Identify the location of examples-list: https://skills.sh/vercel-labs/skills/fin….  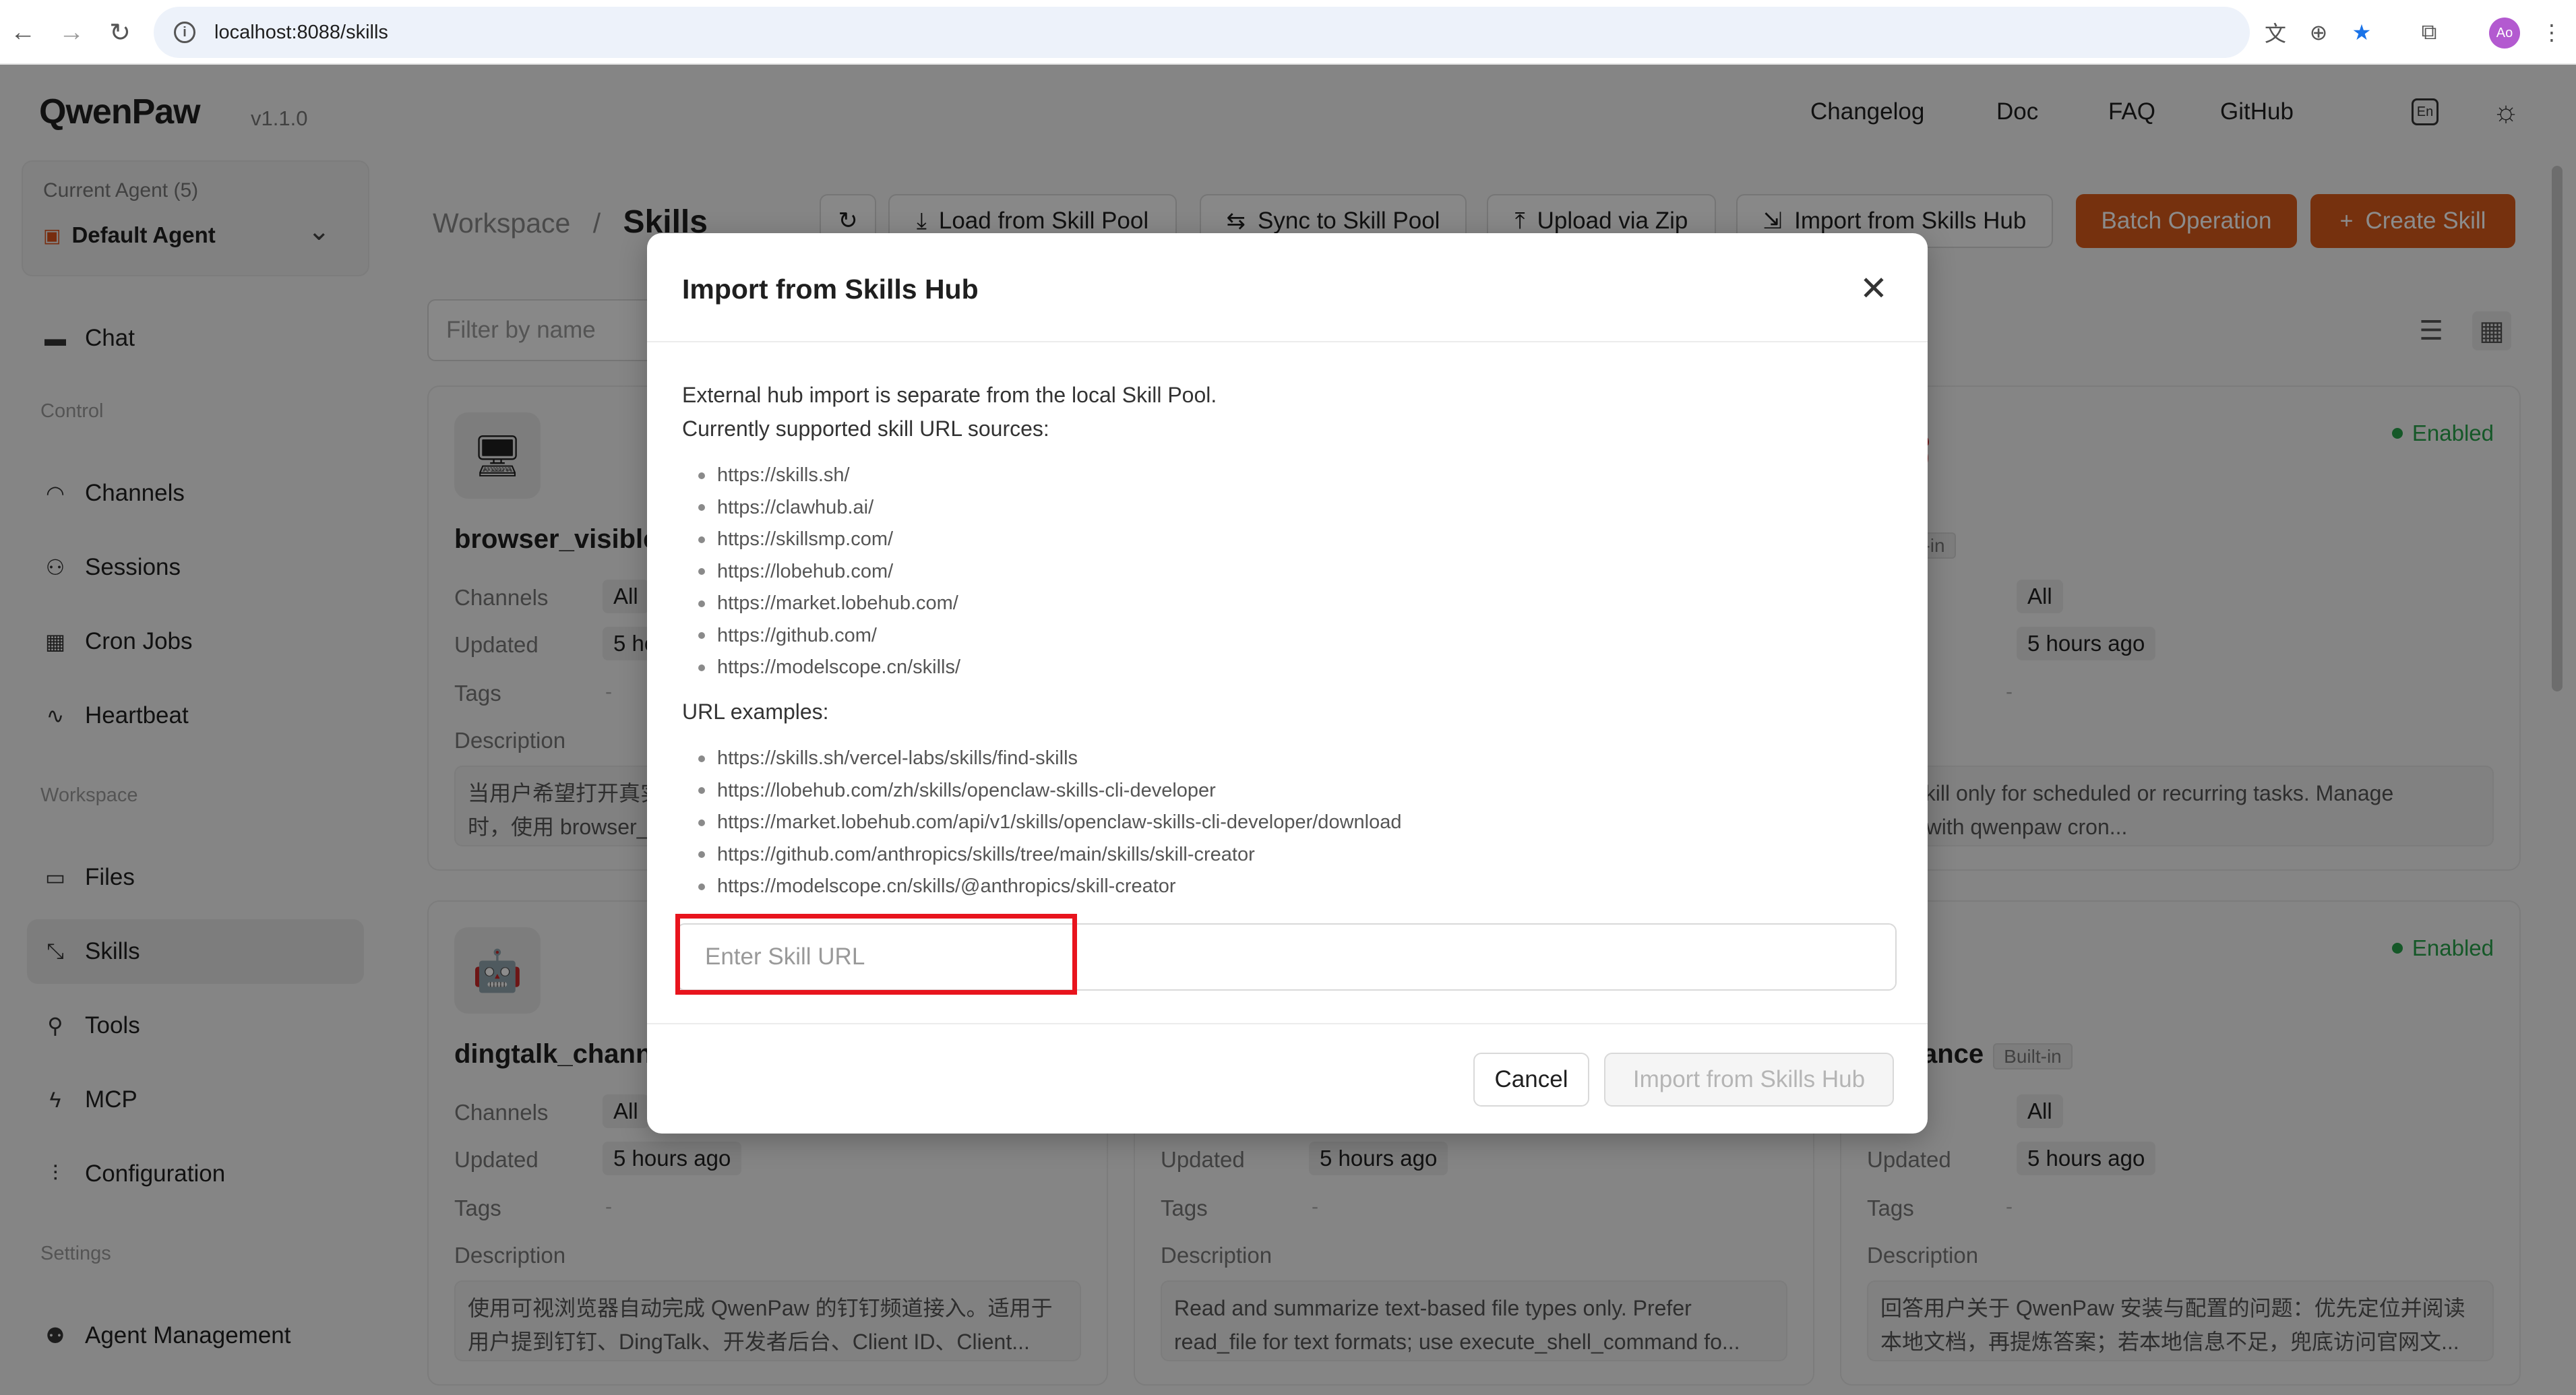
(1042, 823).